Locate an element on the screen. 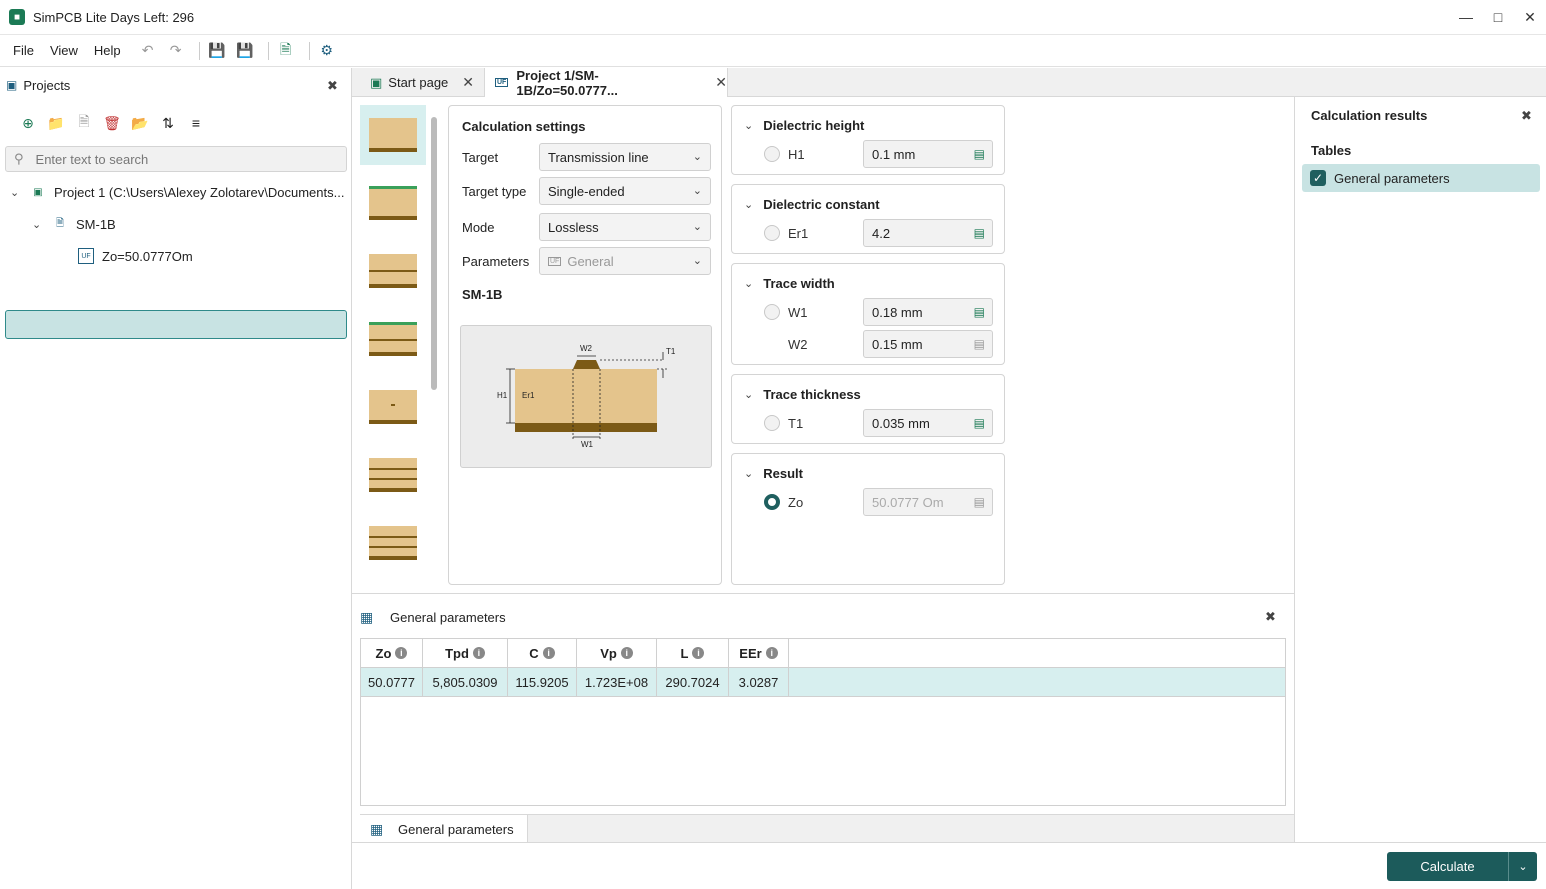  col-header-tpd: Tpd i is located at coordinates (465, 653).